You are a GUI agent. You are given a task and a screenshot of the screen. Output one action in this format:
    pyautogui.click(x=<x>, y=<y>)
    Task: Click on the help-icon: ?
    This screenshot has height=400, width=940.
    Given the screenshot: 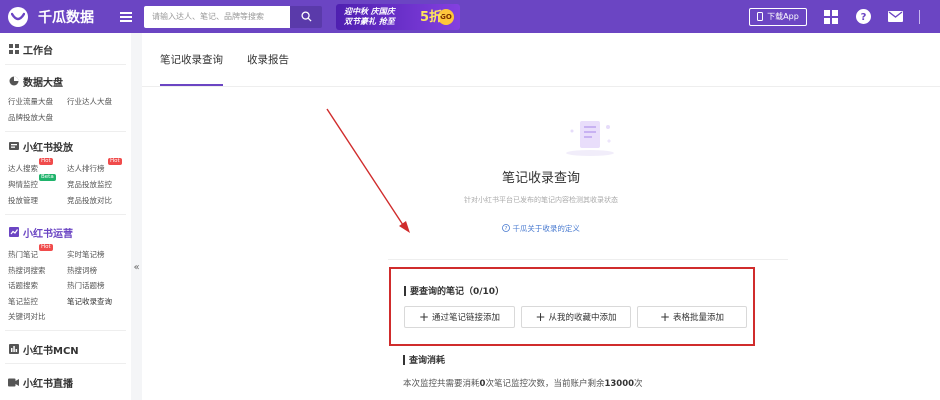 What is the action you would take?
    pyautogui.click(x=863, y=17)
    